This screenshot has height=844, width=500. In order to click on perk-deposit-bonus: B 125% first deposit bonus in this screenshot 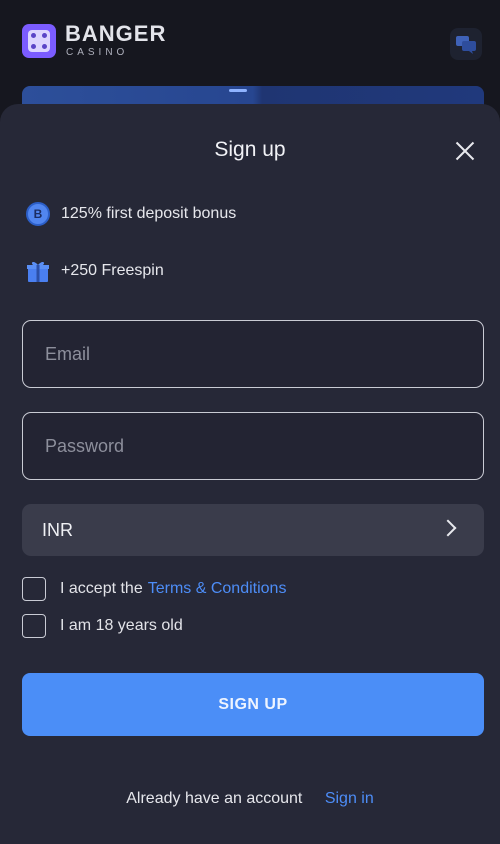, I will do `click(131, 214)`.